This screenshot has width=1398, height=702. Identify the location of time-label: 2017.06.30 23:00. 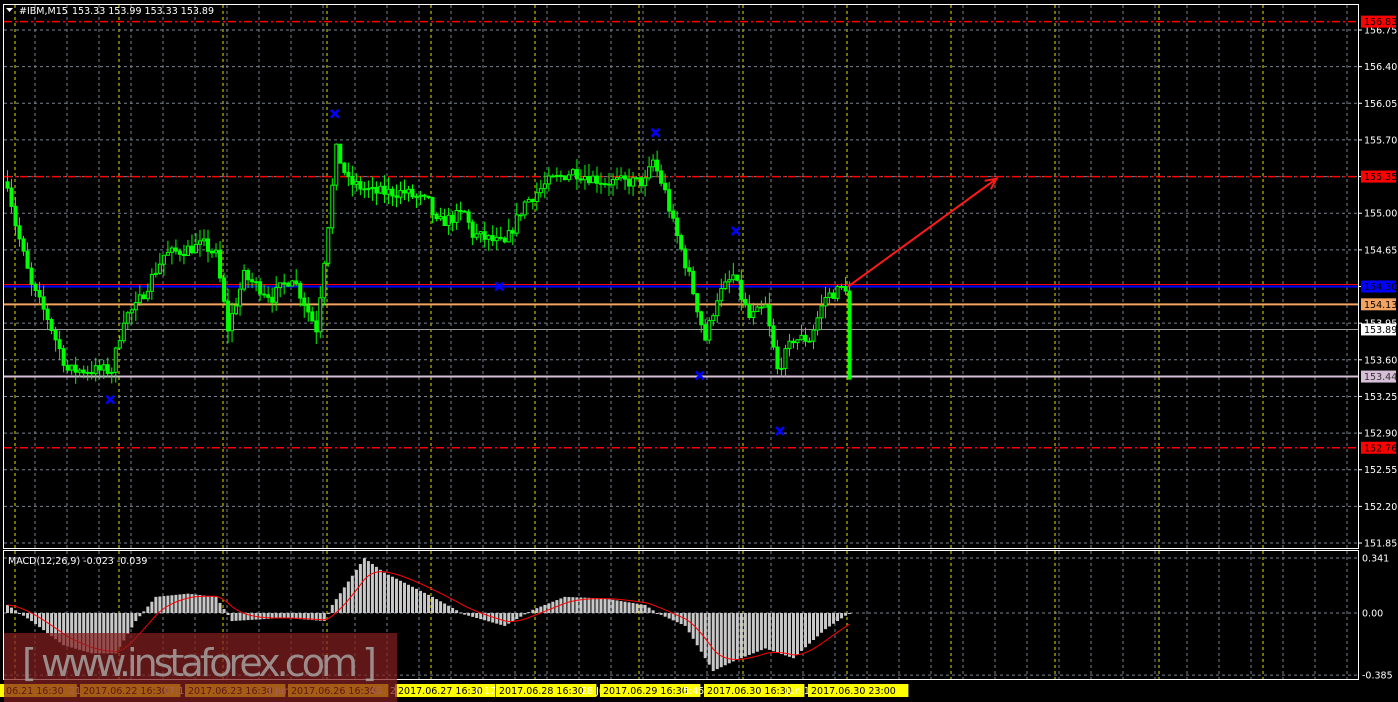
(853, 691).